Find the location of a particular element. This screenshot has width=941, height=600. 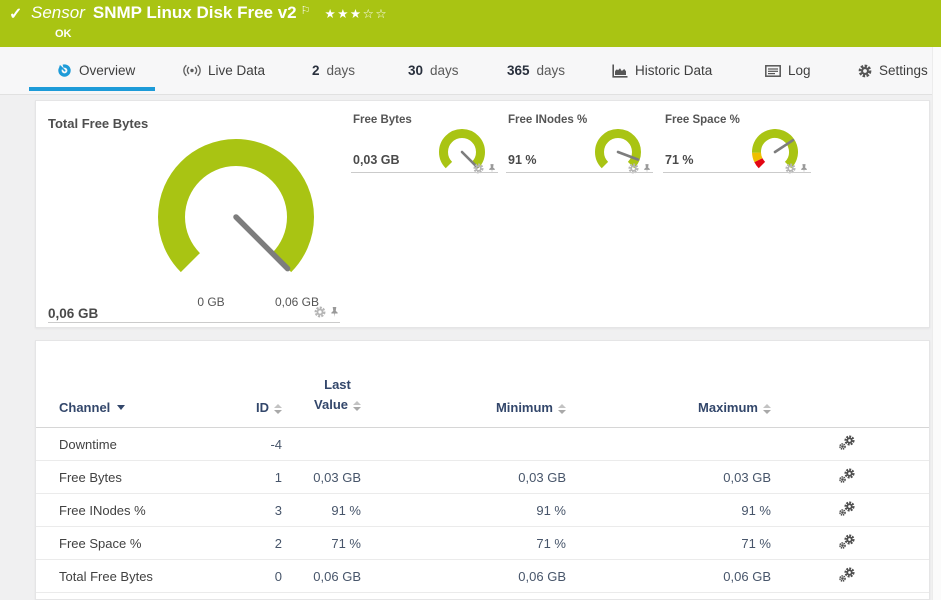

maximum-cell: 0,06 GB is located at coordinates (673, 576).